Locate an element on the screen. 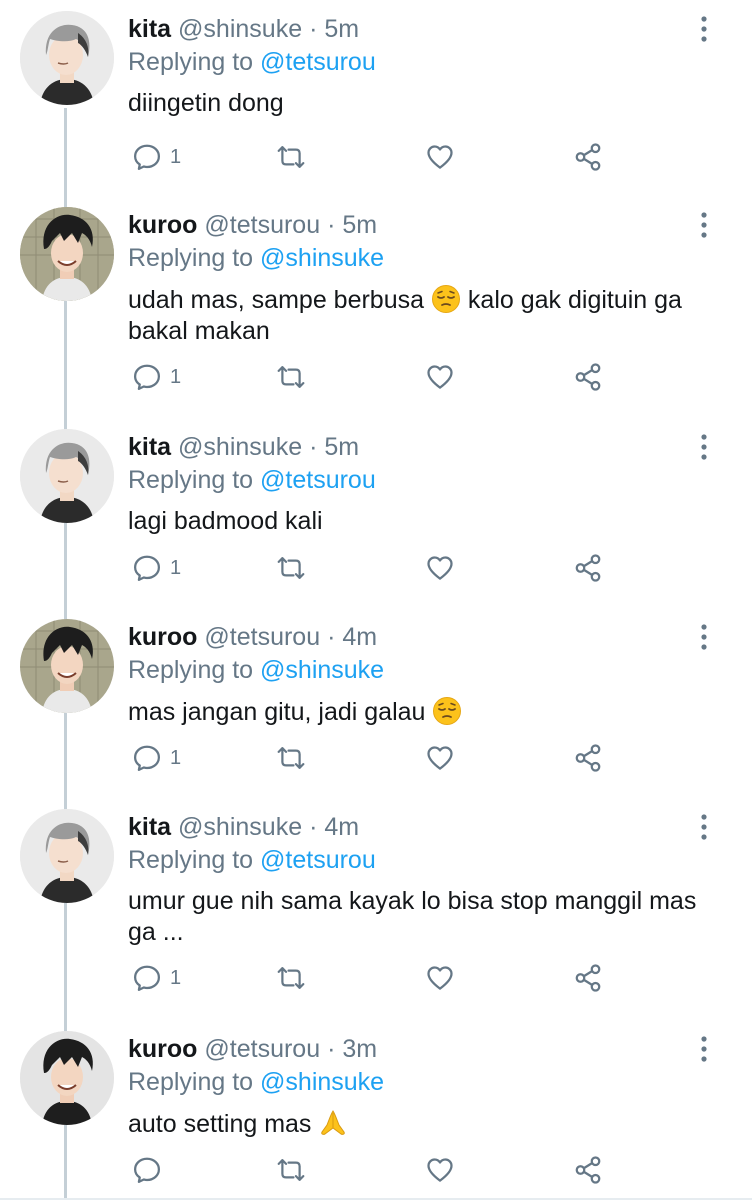  tweet-header: kita @shinsuke · 4m is located at coordinates (243, 827).